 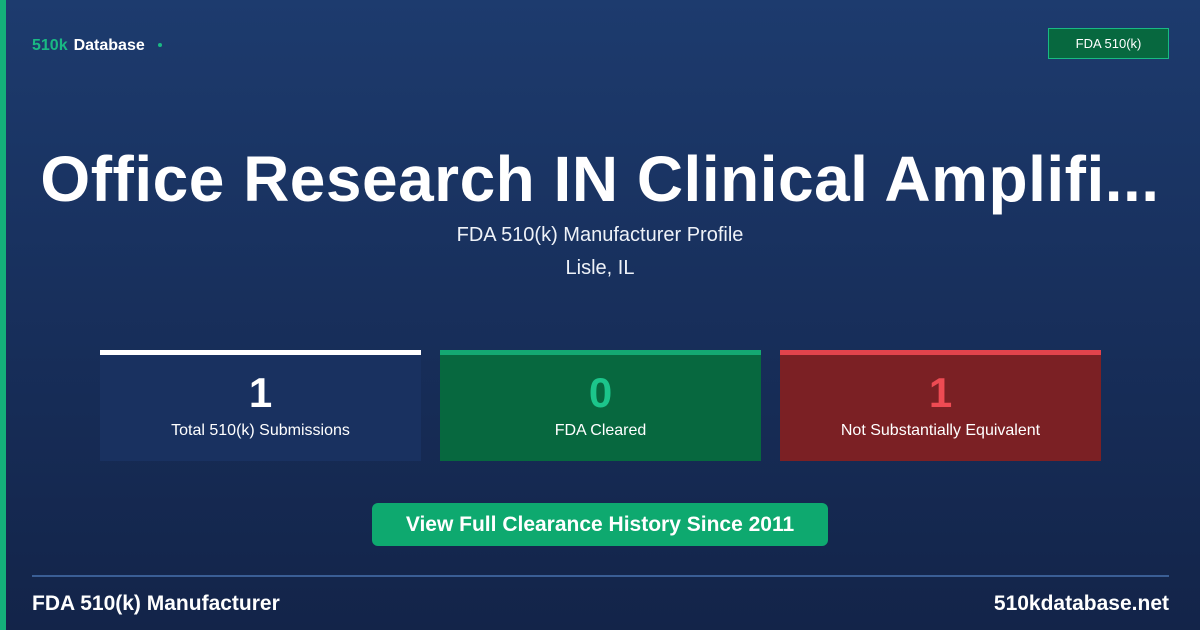 I want to click on view-clearance-history-button: View Full Clearance History Since 2011, so click(x=600, y=524).